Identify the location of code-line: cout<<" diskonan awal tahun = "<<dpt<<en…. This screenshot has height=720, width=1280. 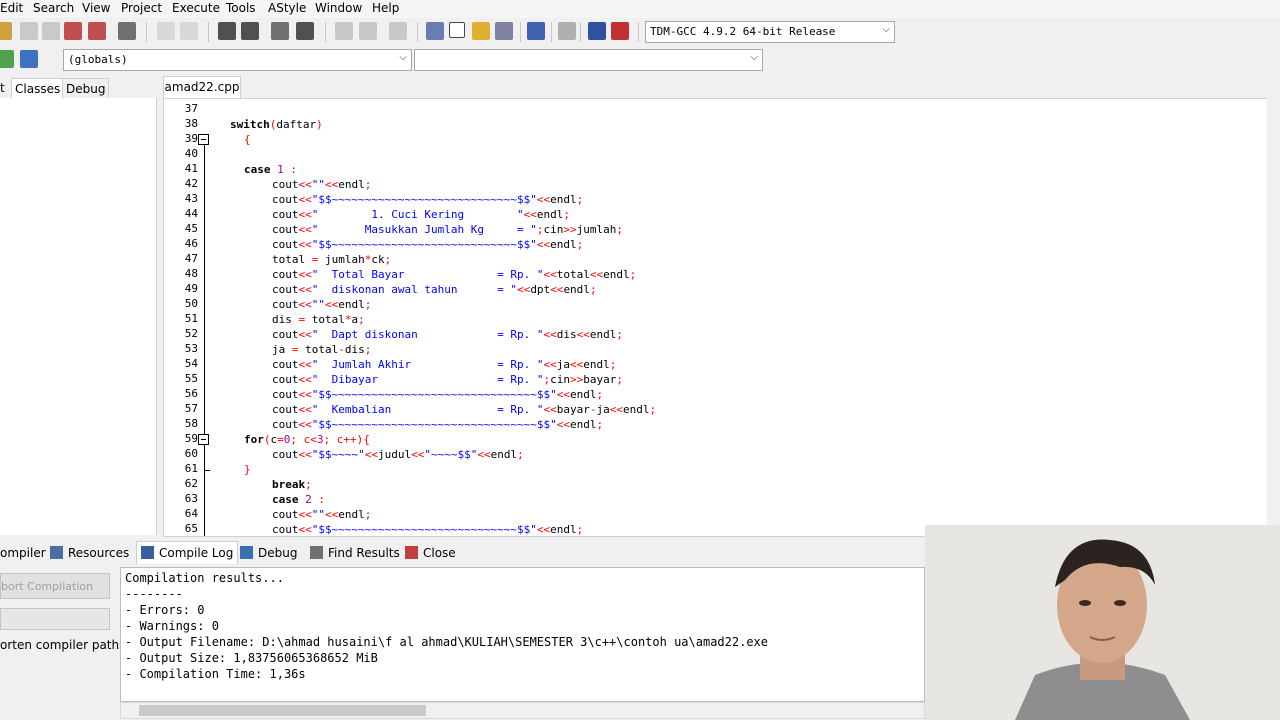
(434, 289).